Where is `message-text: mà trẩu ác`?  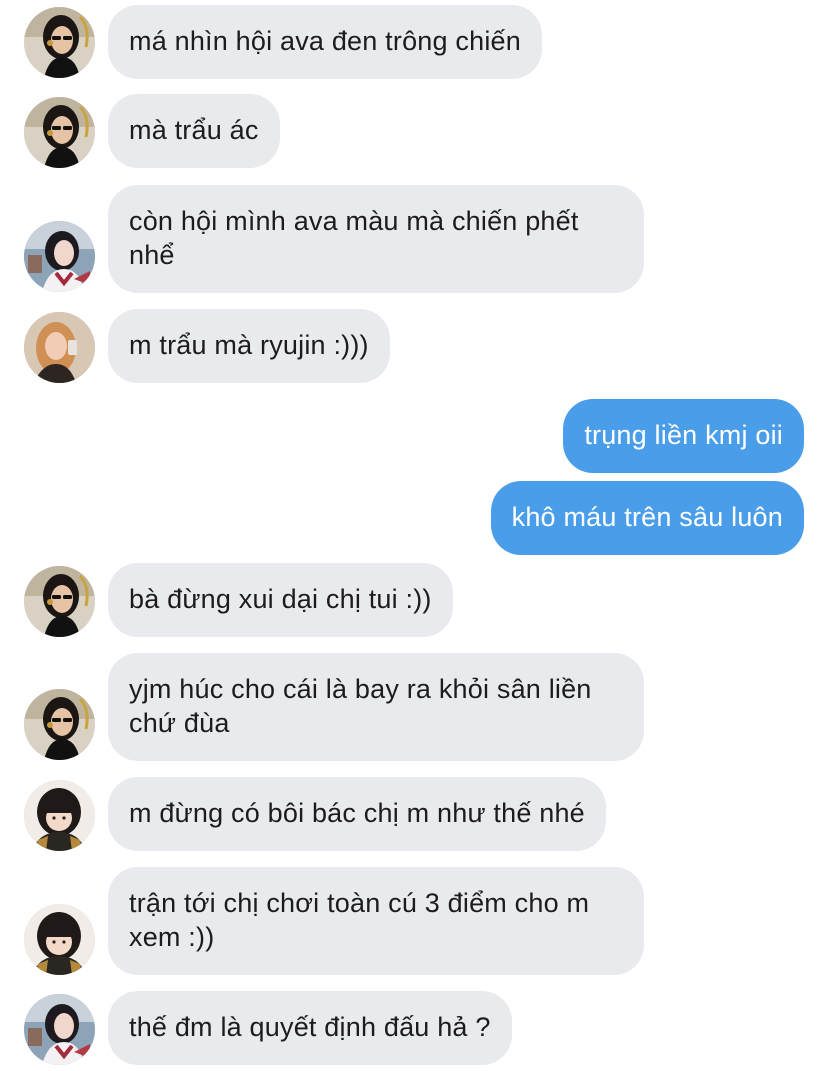 message-text: mà trẩu ác is located at coordinates (194, 130).